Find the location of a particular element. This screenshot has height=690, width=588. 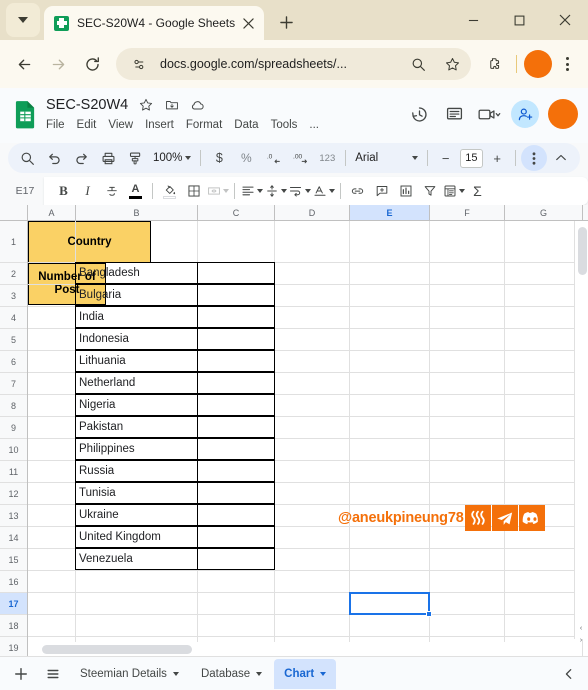

meet-camera-icon is located at coordinates (489, 114).